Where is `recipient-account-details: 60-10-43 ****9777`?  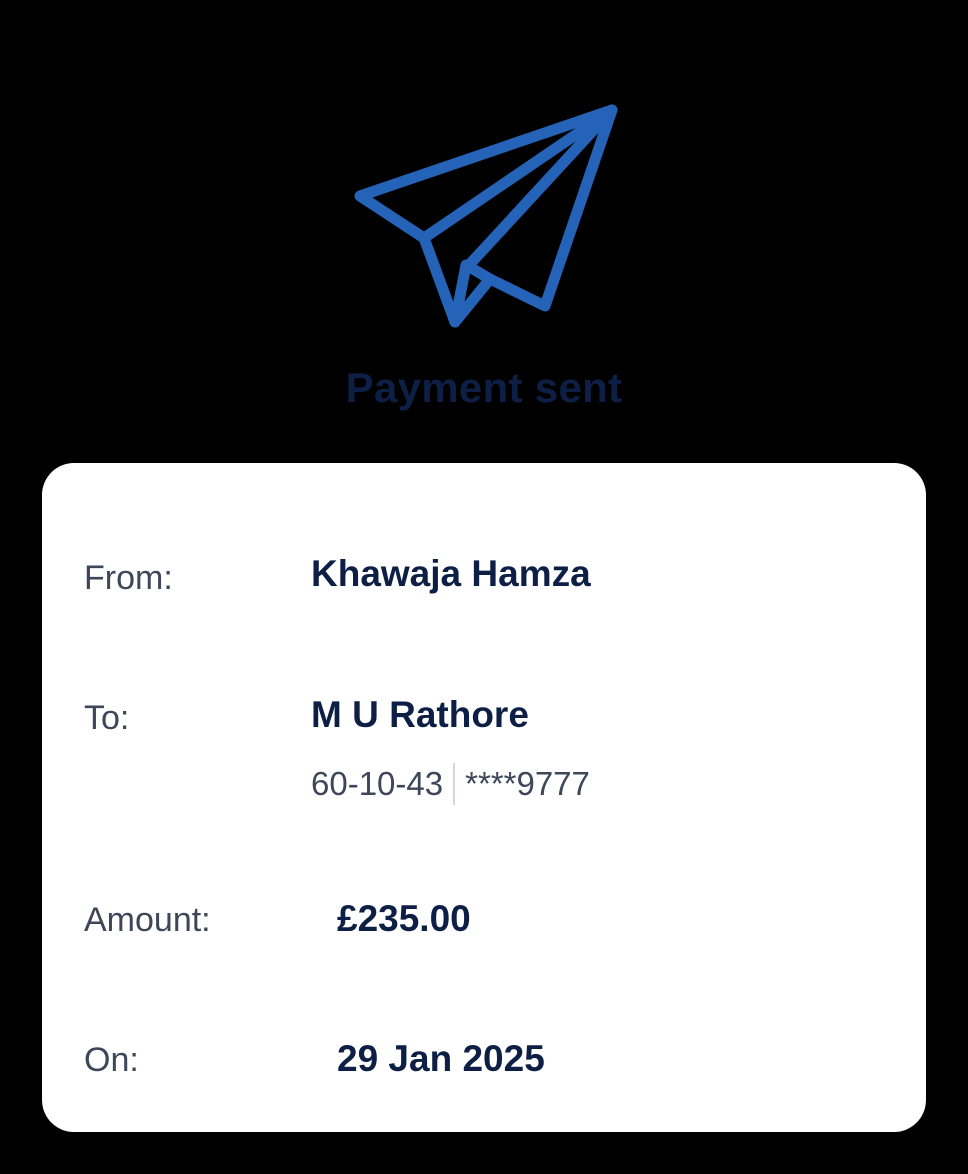
recipient-account-details: 60-10-43 ****9777 is located at coordinates (450, 784).